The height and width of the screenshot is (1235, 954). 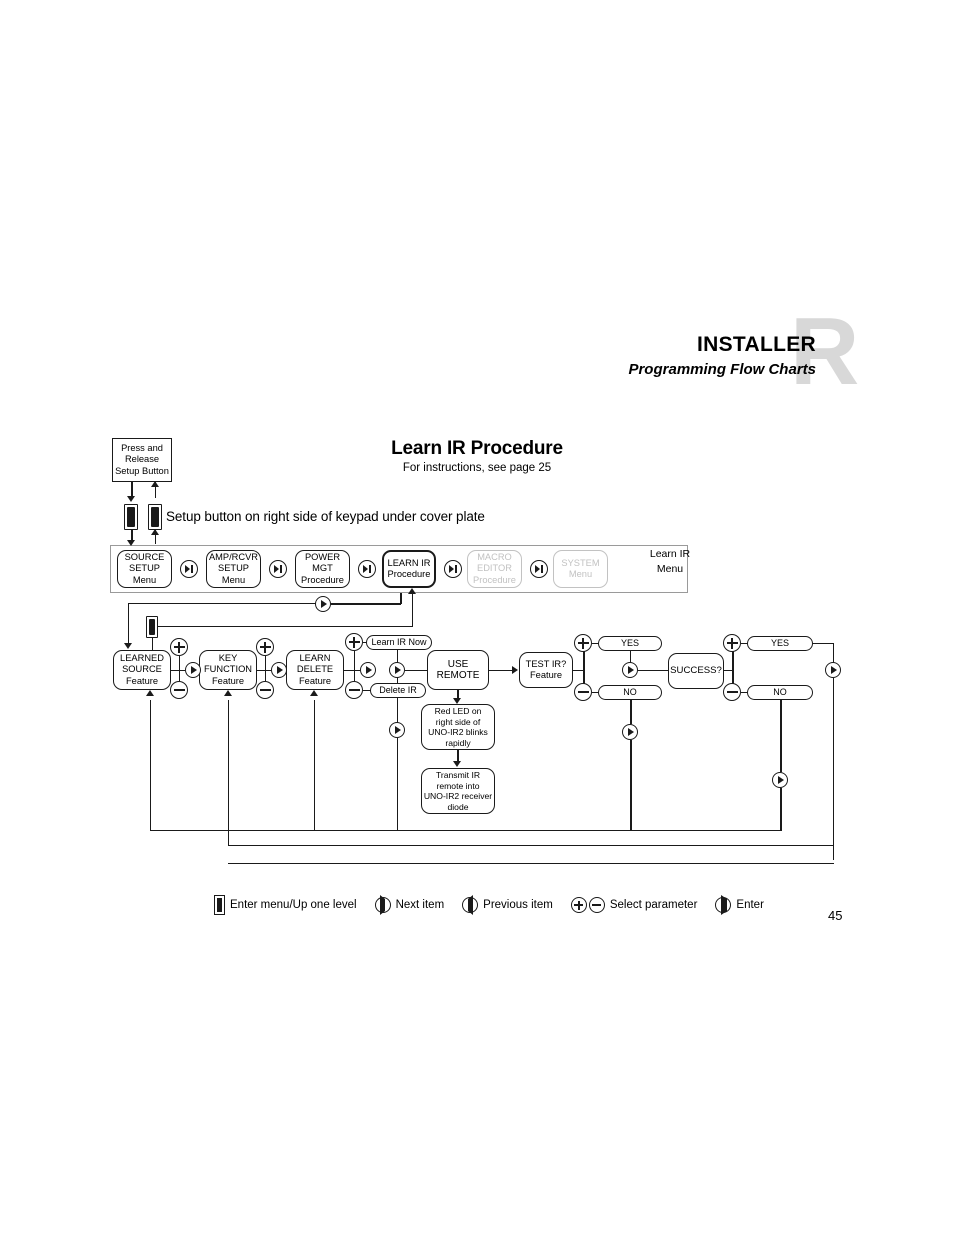 I want to click on plus-icon-learned-source, so click(x=179, y=647).